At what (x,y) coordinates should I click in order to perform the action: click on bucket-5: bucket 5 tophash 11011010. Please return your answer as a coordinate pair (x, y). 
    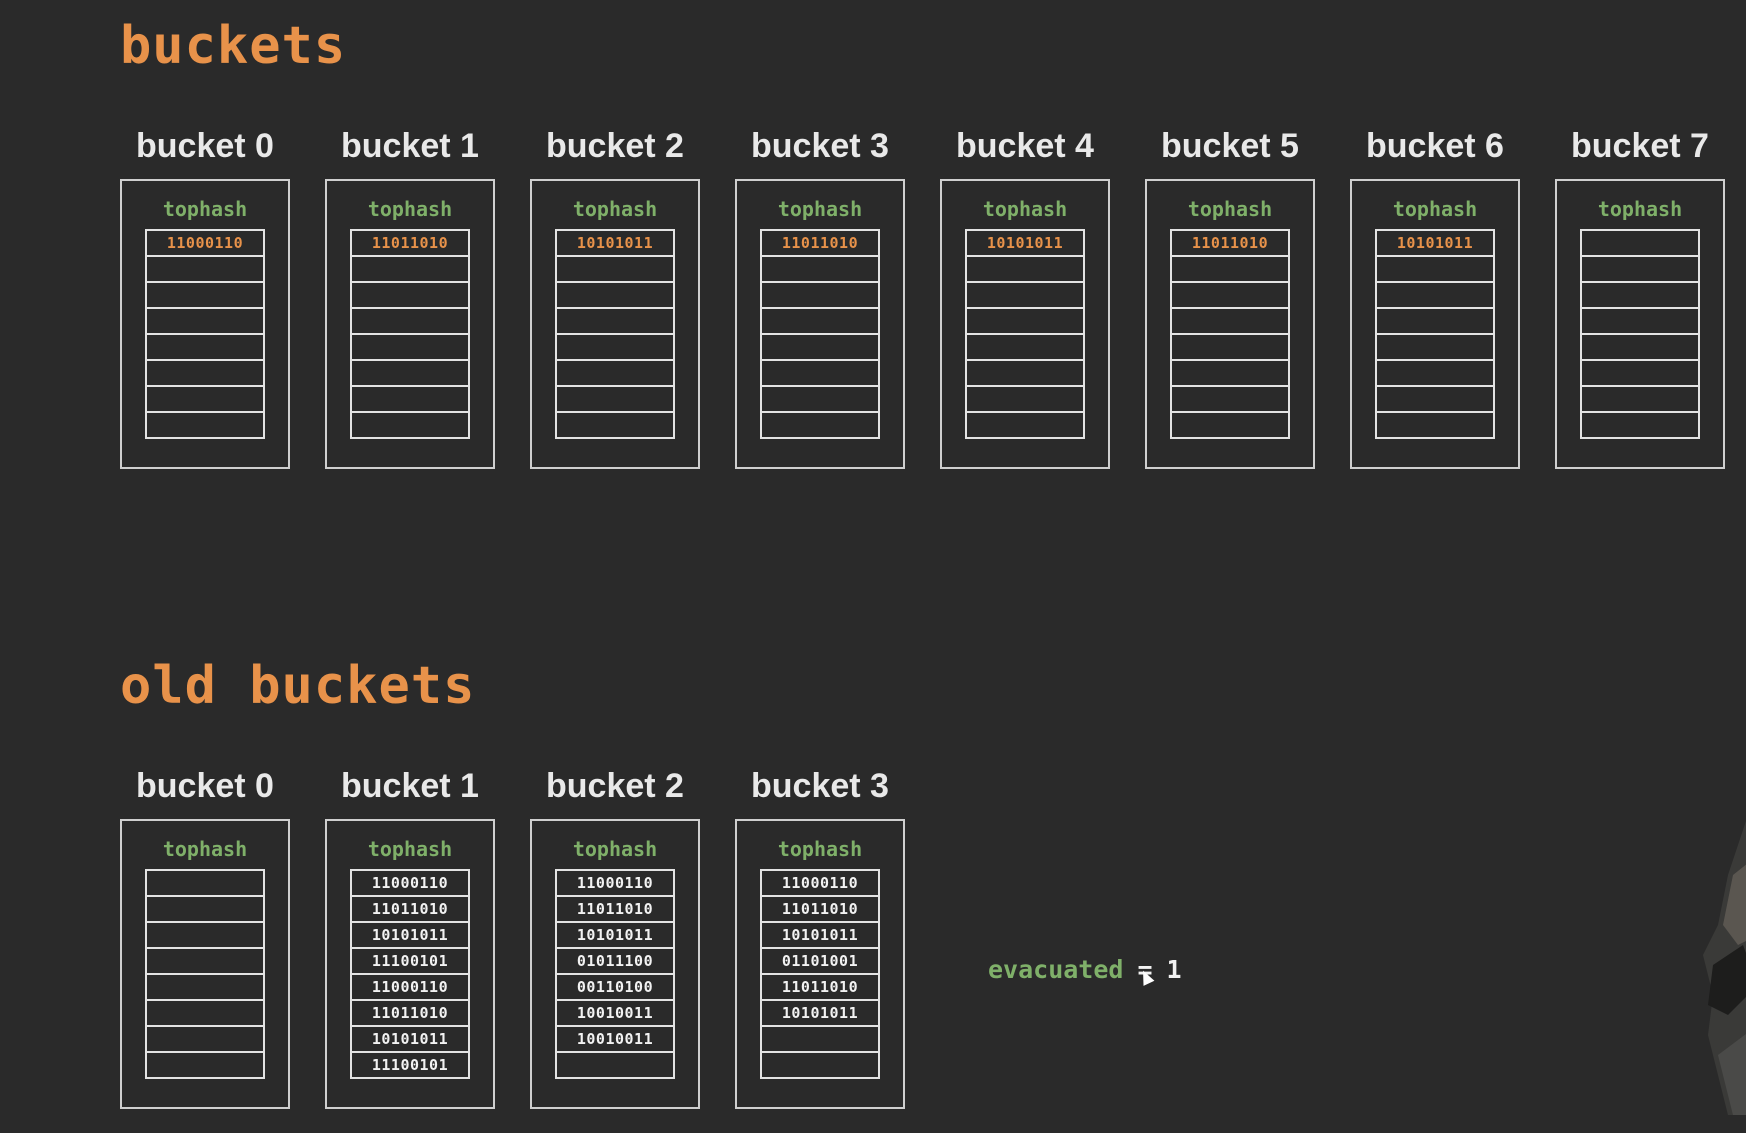
    Looking at the image, I should click on (1230, 297).